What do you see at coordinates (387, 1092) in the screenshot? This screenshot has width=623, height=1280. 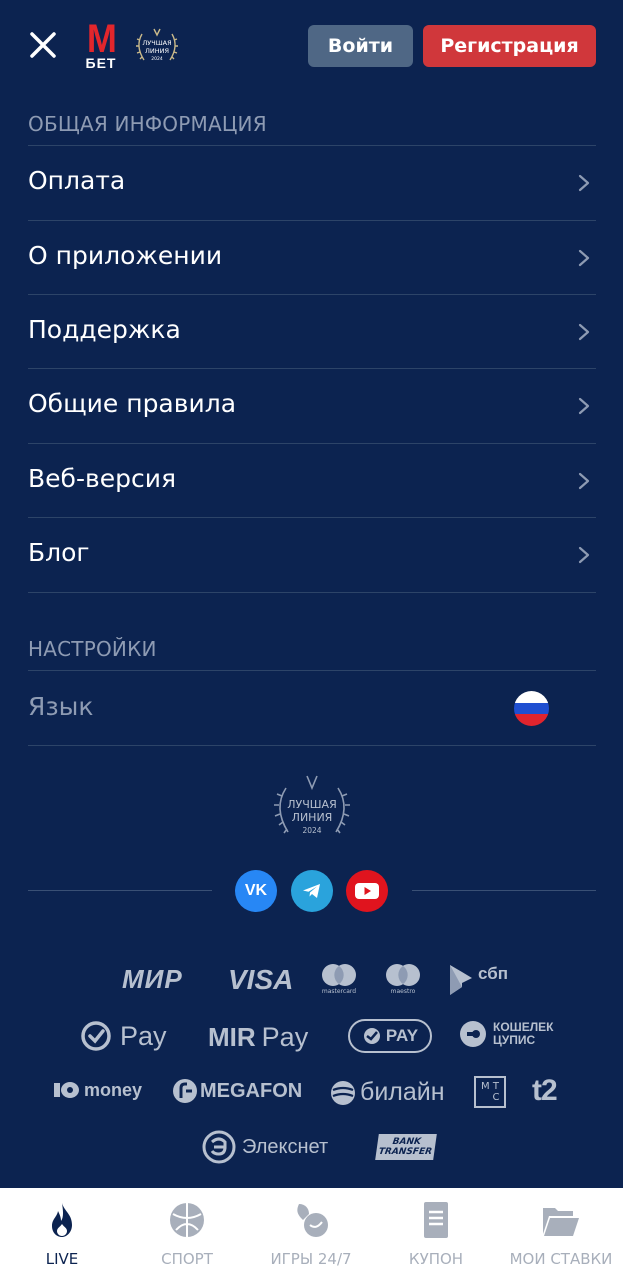 I see `beeline-logo: билайн` at bounding box center [387, 1092].